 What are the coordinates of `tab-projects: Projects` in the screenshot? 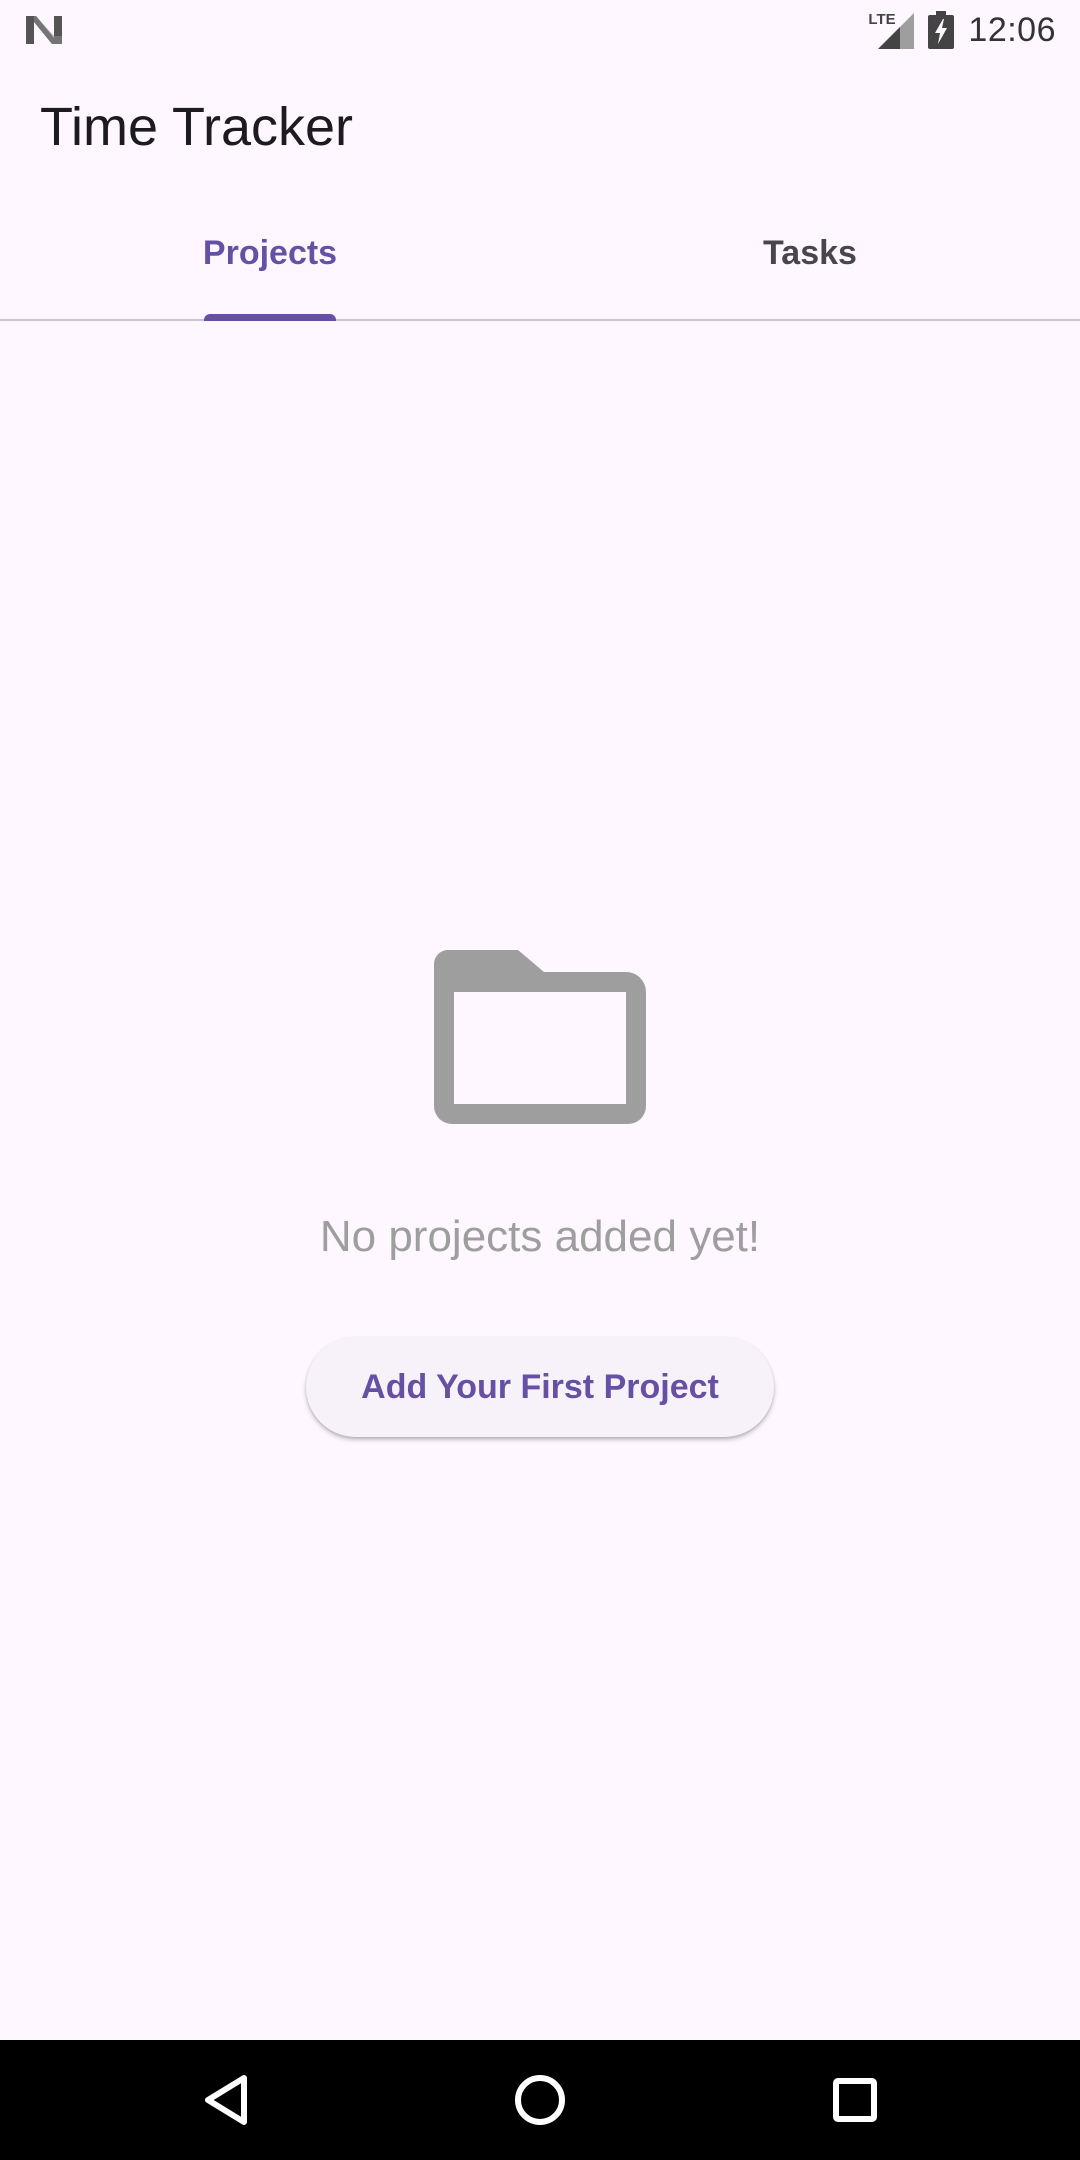 It's located at (270, 258).